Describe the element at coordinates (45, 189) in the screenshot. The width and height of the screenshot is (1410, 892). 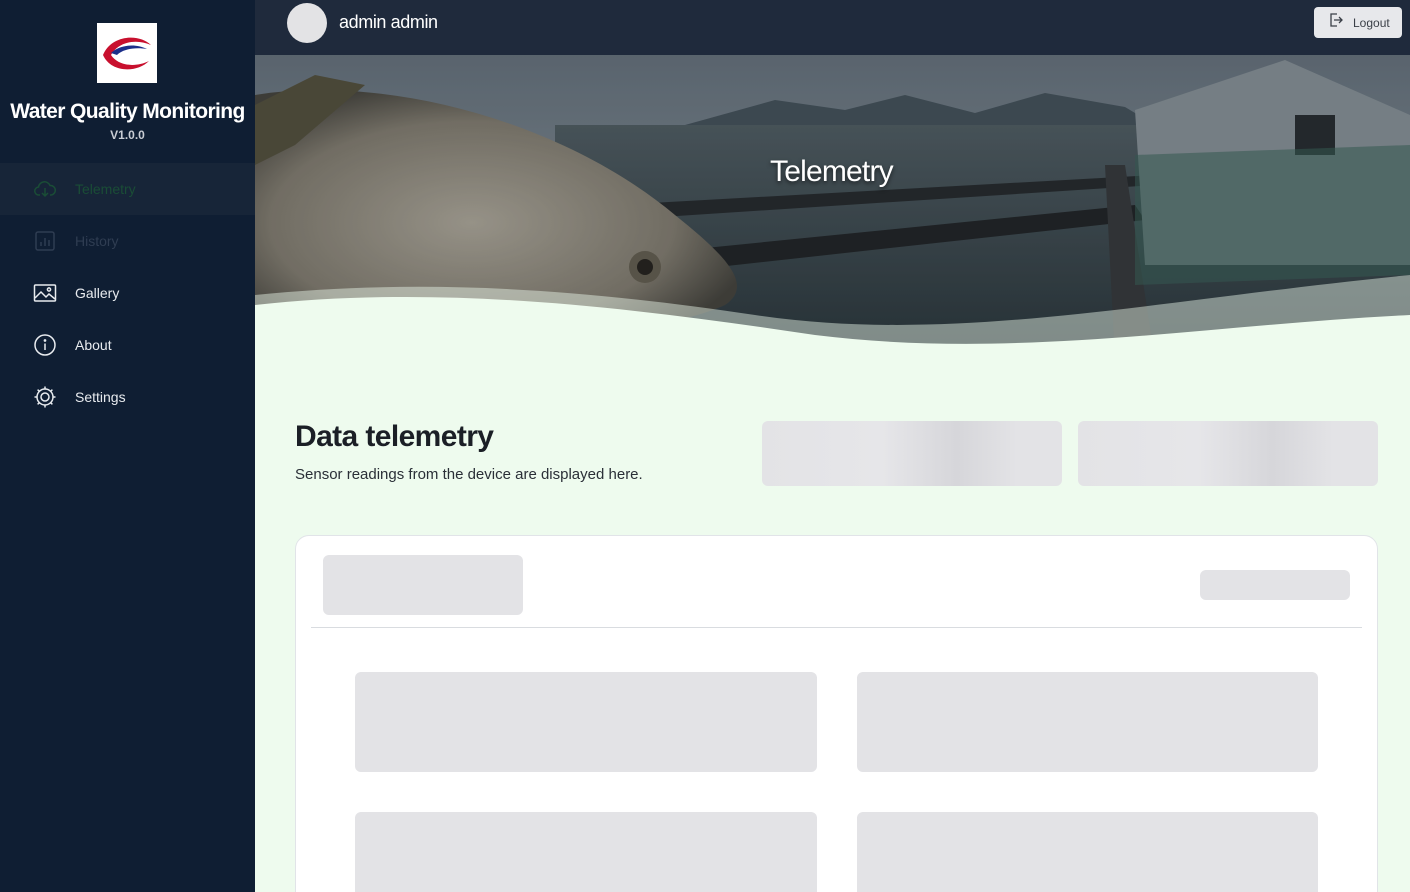
I see `cloud-download-icon` at that location.